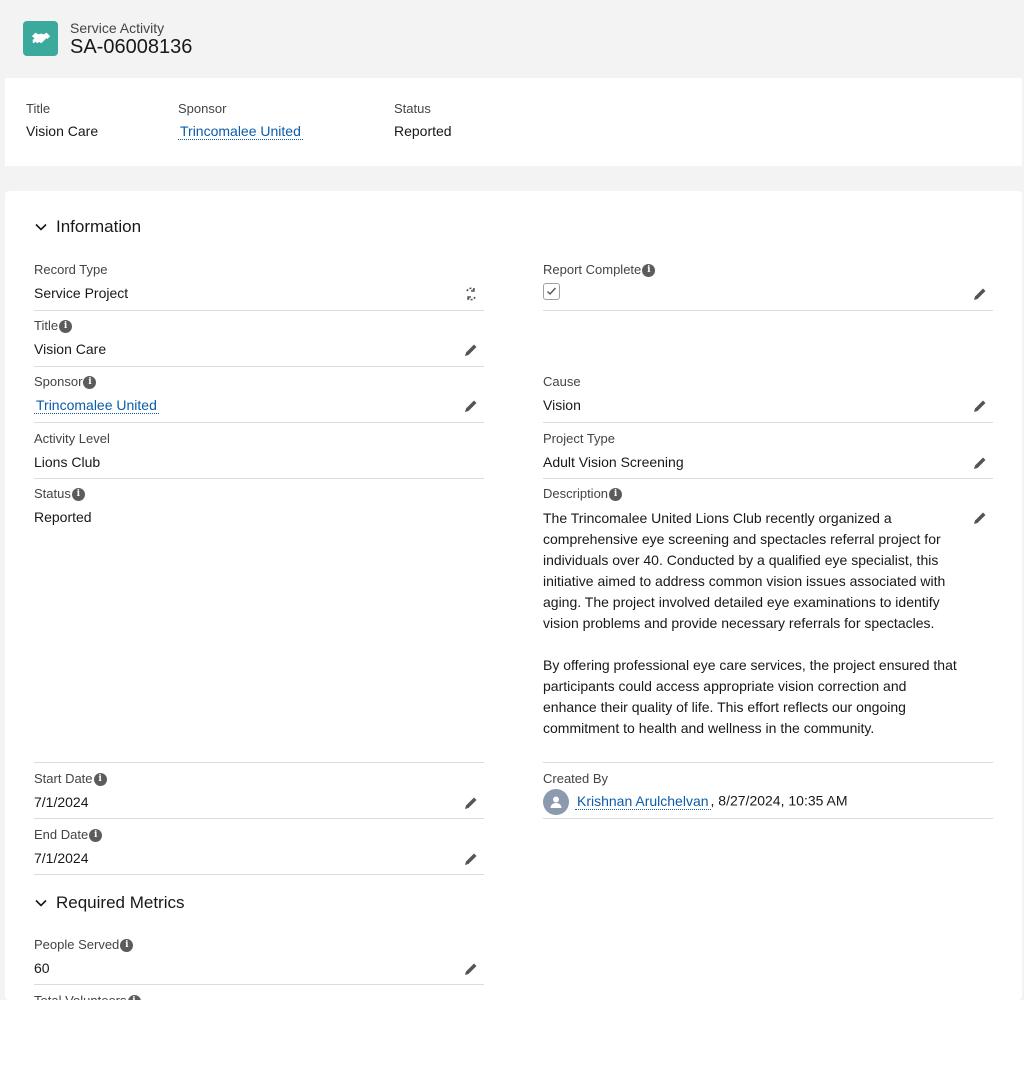 The height and width of the screenshot is (1087, 1024). I want to click on title-value: Vision Care, so click(70, 349).